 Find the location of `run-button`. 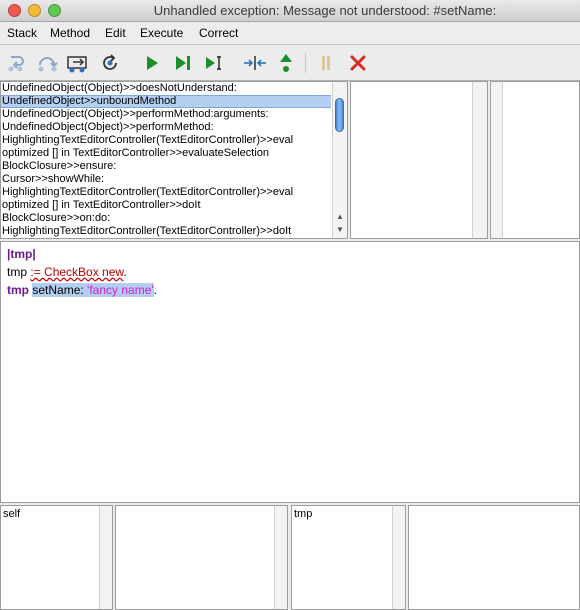

run-button is located at coordinates (152, 63).